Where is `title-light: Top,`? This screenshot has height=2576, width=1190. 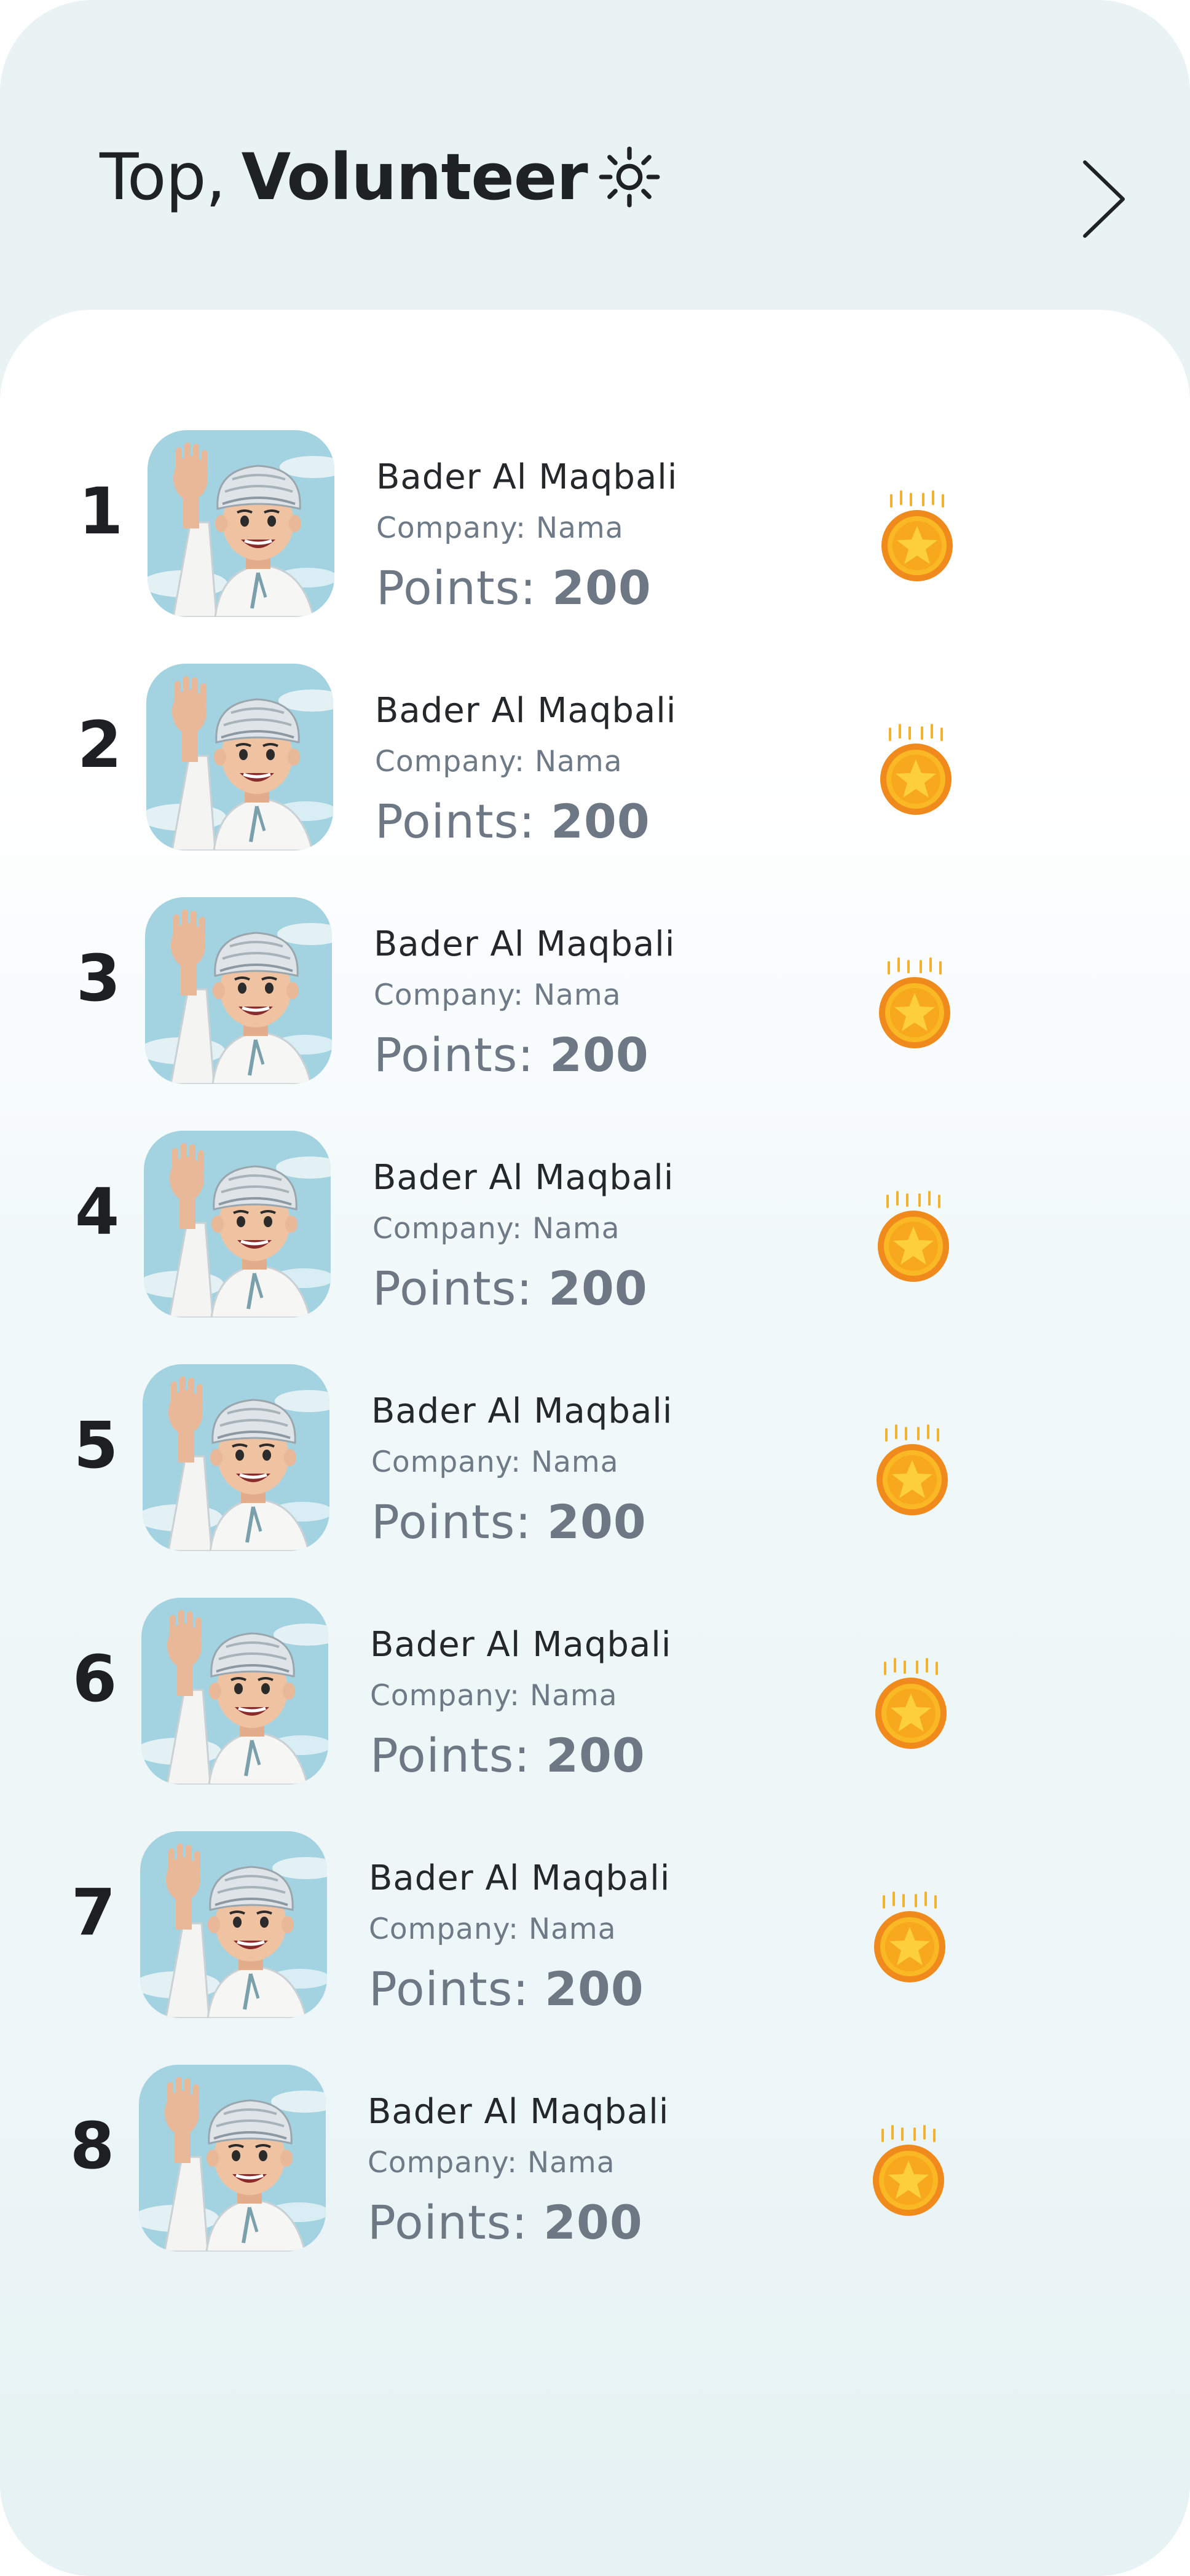
title-light: Top, is located at coordinates (163, 176).